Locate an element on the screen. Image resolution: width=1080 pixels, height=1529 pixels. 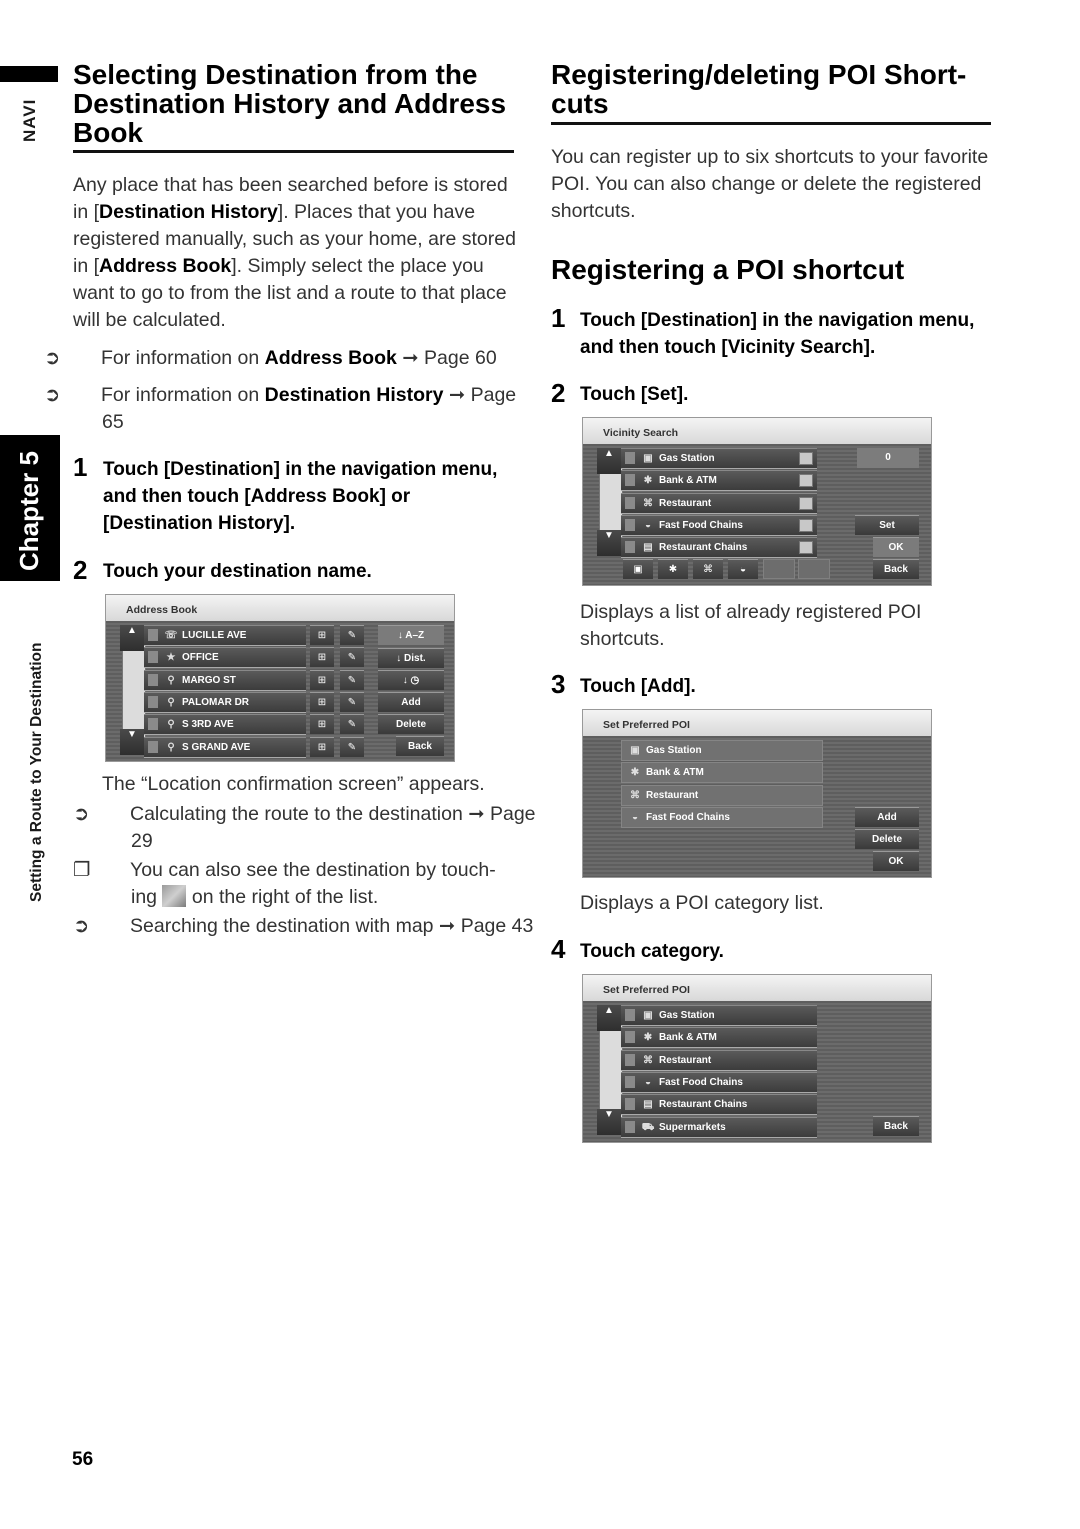
right-heading: Registering/deleting POI Short-cuts is located at coordinates (759, 89).